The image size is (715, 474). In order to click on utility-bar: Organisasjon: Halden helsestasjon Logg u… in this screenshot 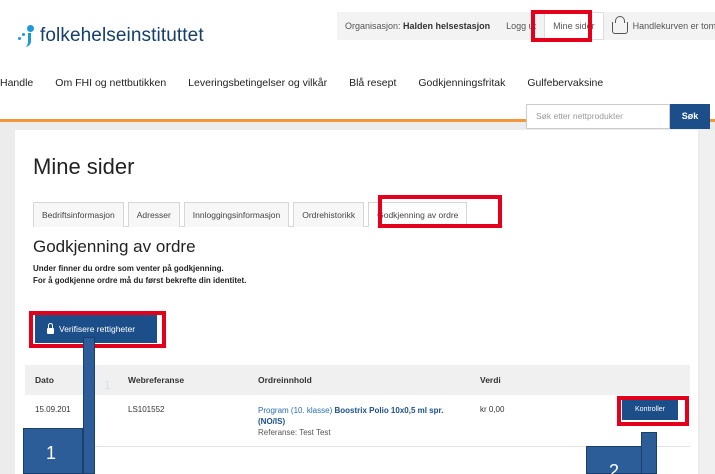, I will do `click(526, 26)`.